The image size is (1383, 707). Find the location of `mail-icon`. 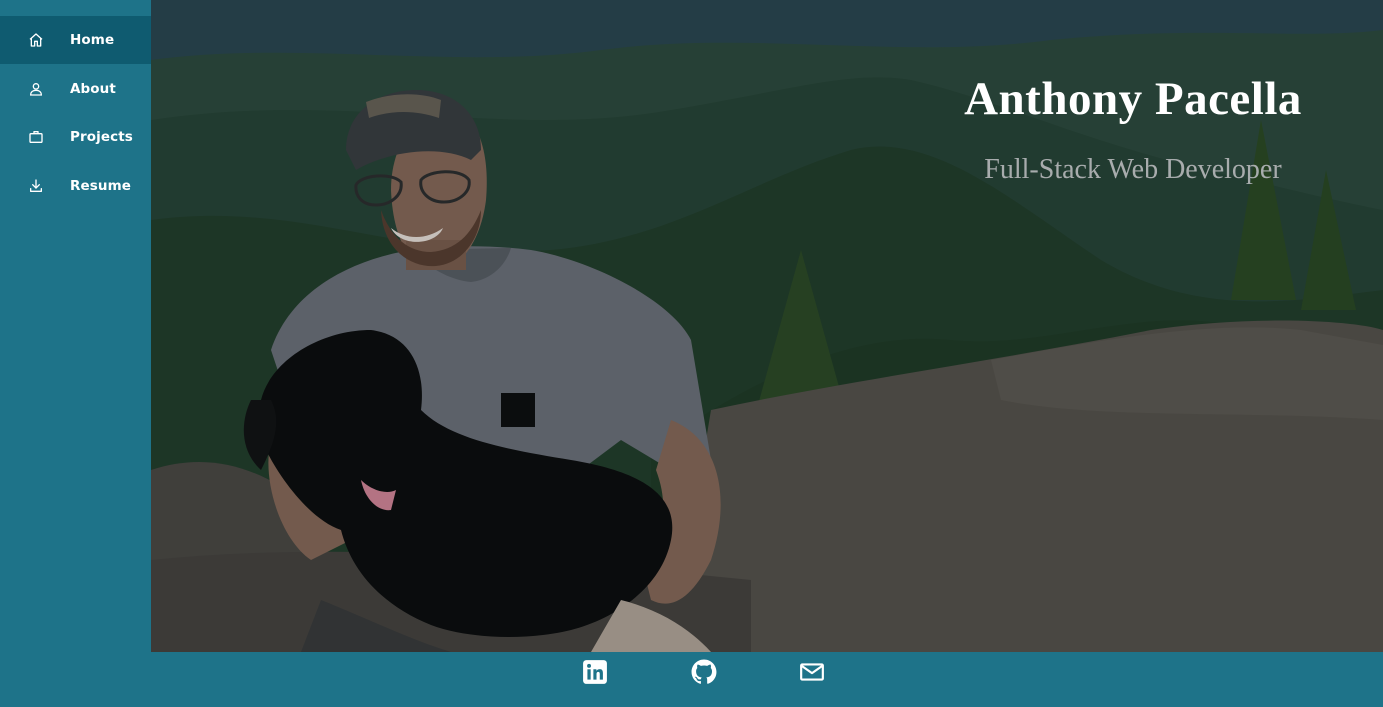

mail-icon is located at coordinates (812, 674).